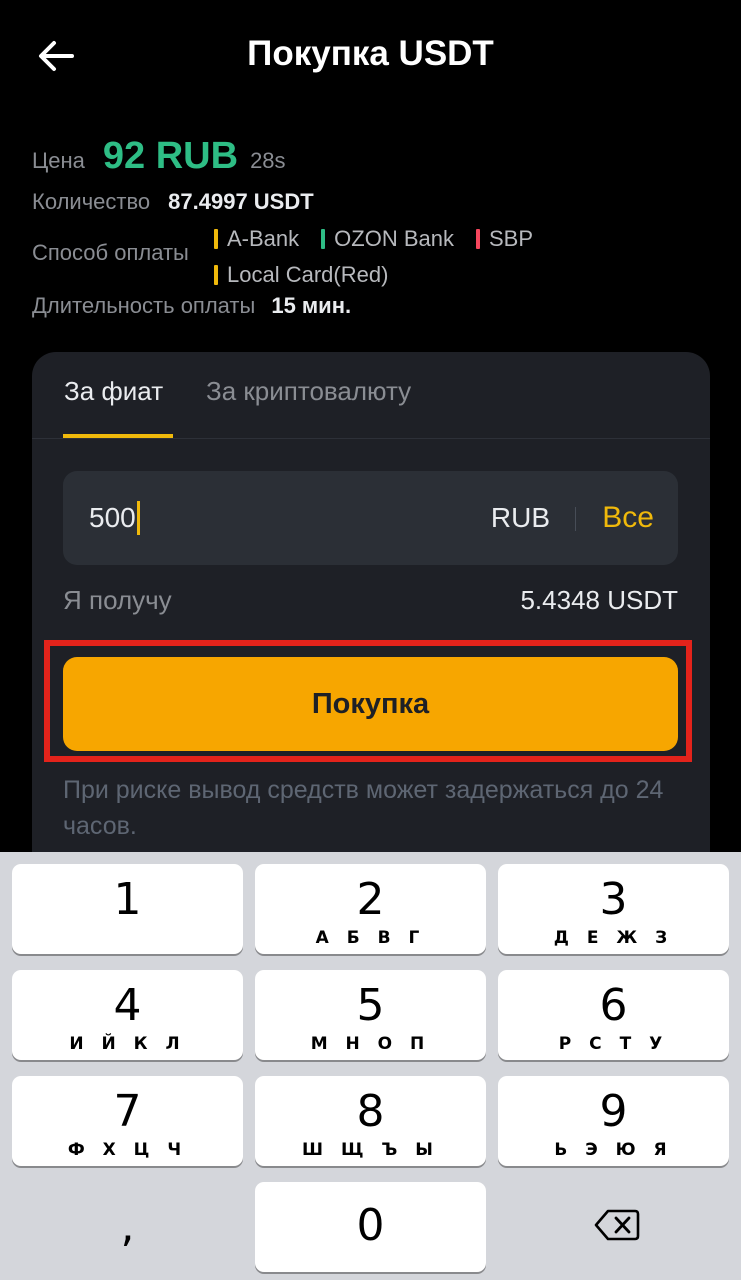 This screenshot has width=741, height=1280. What do you see at coordinates (370, 704) in the screenshot?
I see `buy-button: Покупка` at bounding box center [370, 704].